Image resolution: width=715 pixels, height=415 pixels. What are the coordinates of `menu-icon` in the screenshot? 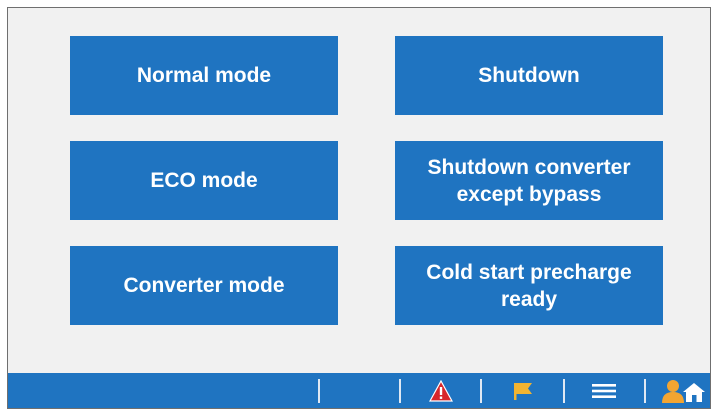 It's located at (604, 390).